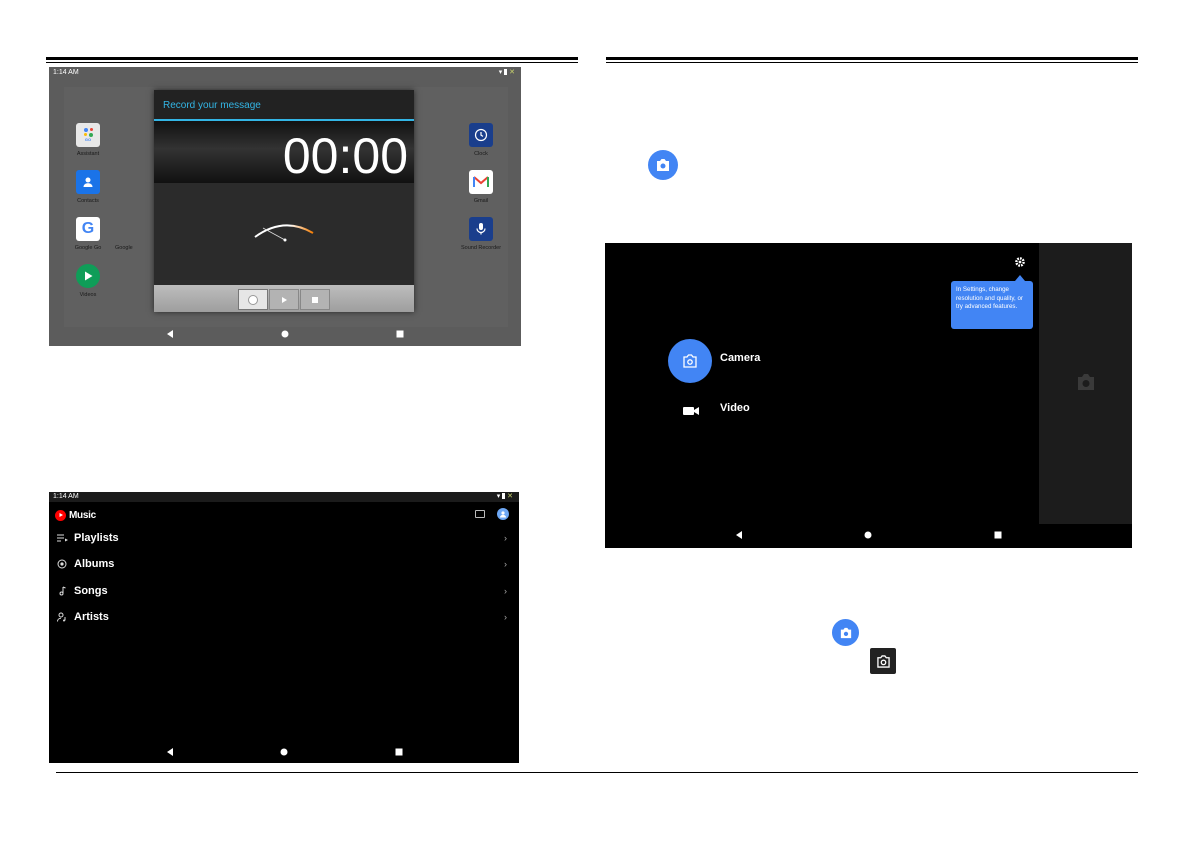  Describe the element at coordinates (88, 201) in the screenshot. I see `app-label: Contacts` at that location.